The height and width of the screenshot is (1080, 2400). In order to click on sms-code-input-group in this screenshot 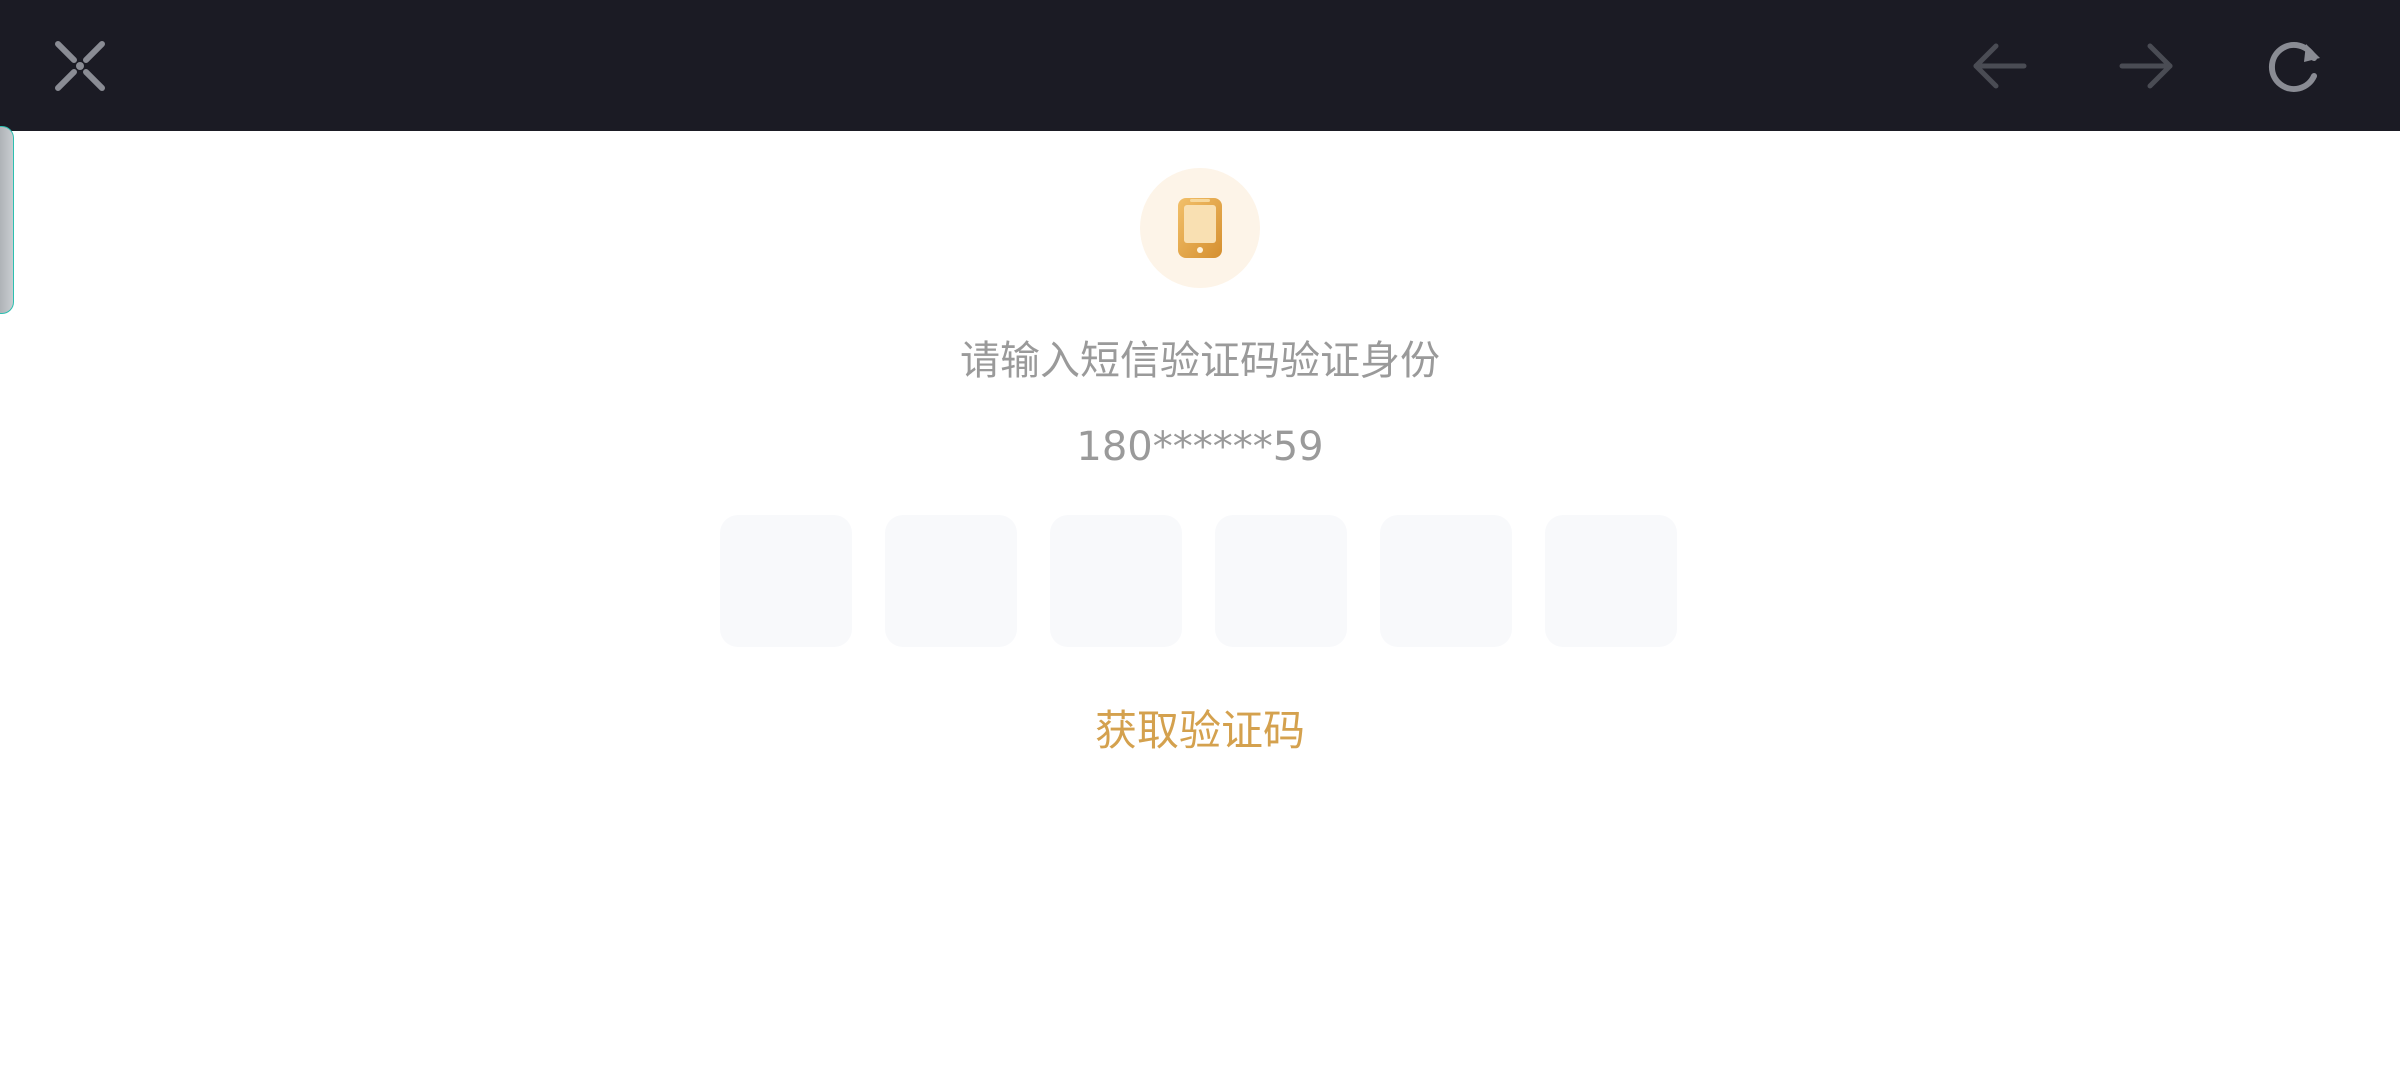, I will do `click(1200, 581)`.